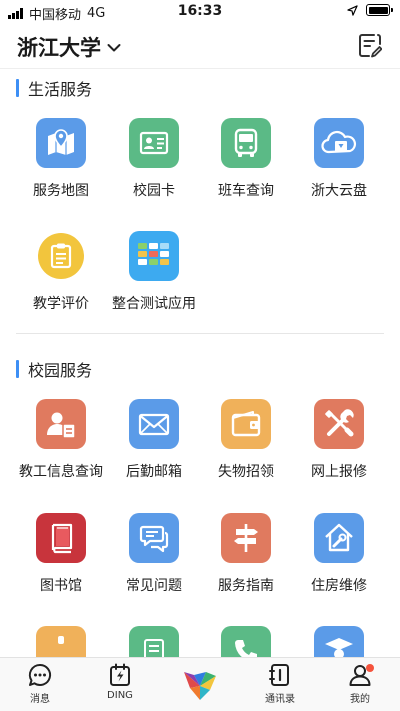 The width and height of the screenshot is (400, 711). I want to click on status-bar: 中国移动 4G 16:33, so click(200, 12).